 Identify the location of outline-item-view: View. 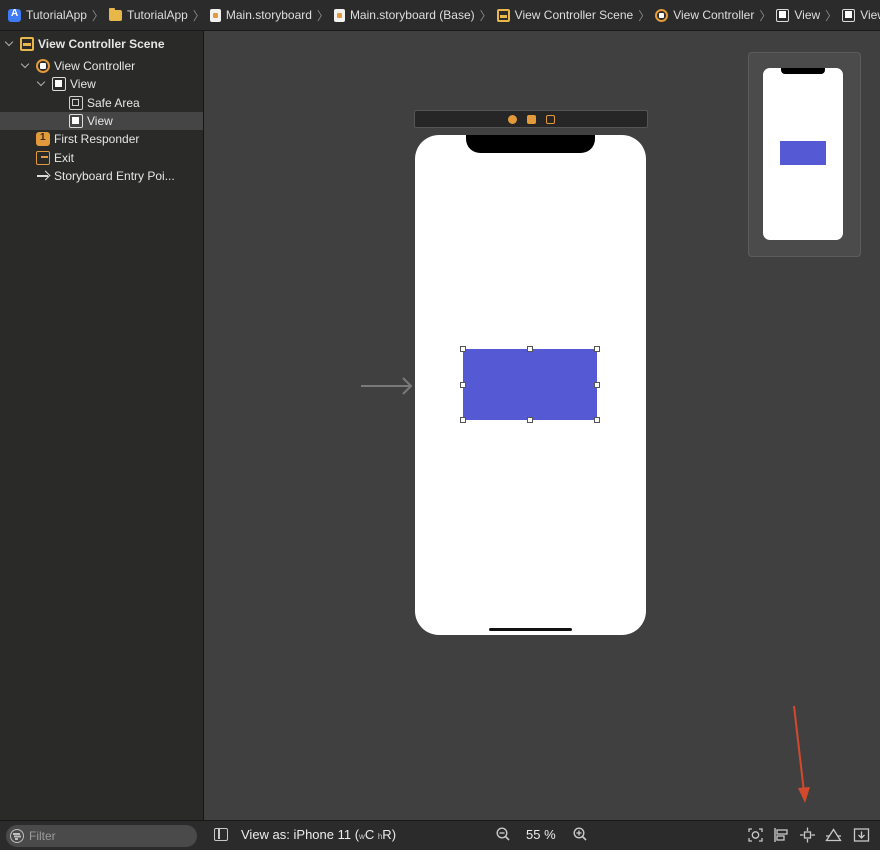
(101, 84).